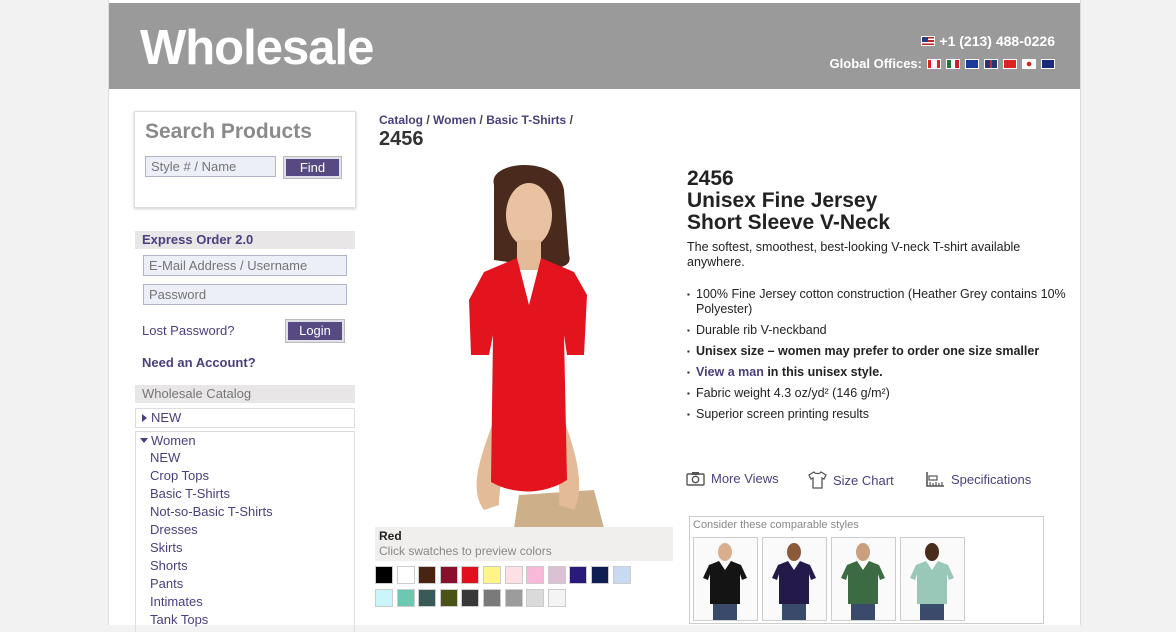 The height and width of the screenshot is (632, 1176). I want to click on breadcrumb-catalog: Catalog, so click(401, 120).